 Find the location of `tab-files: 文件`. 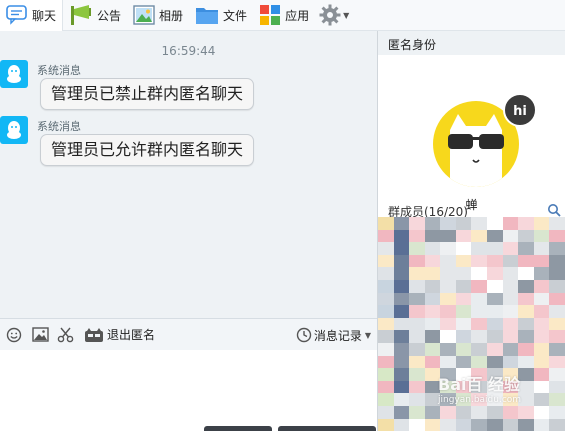

tab-files: 文件 is located at coordinates (221, 15).